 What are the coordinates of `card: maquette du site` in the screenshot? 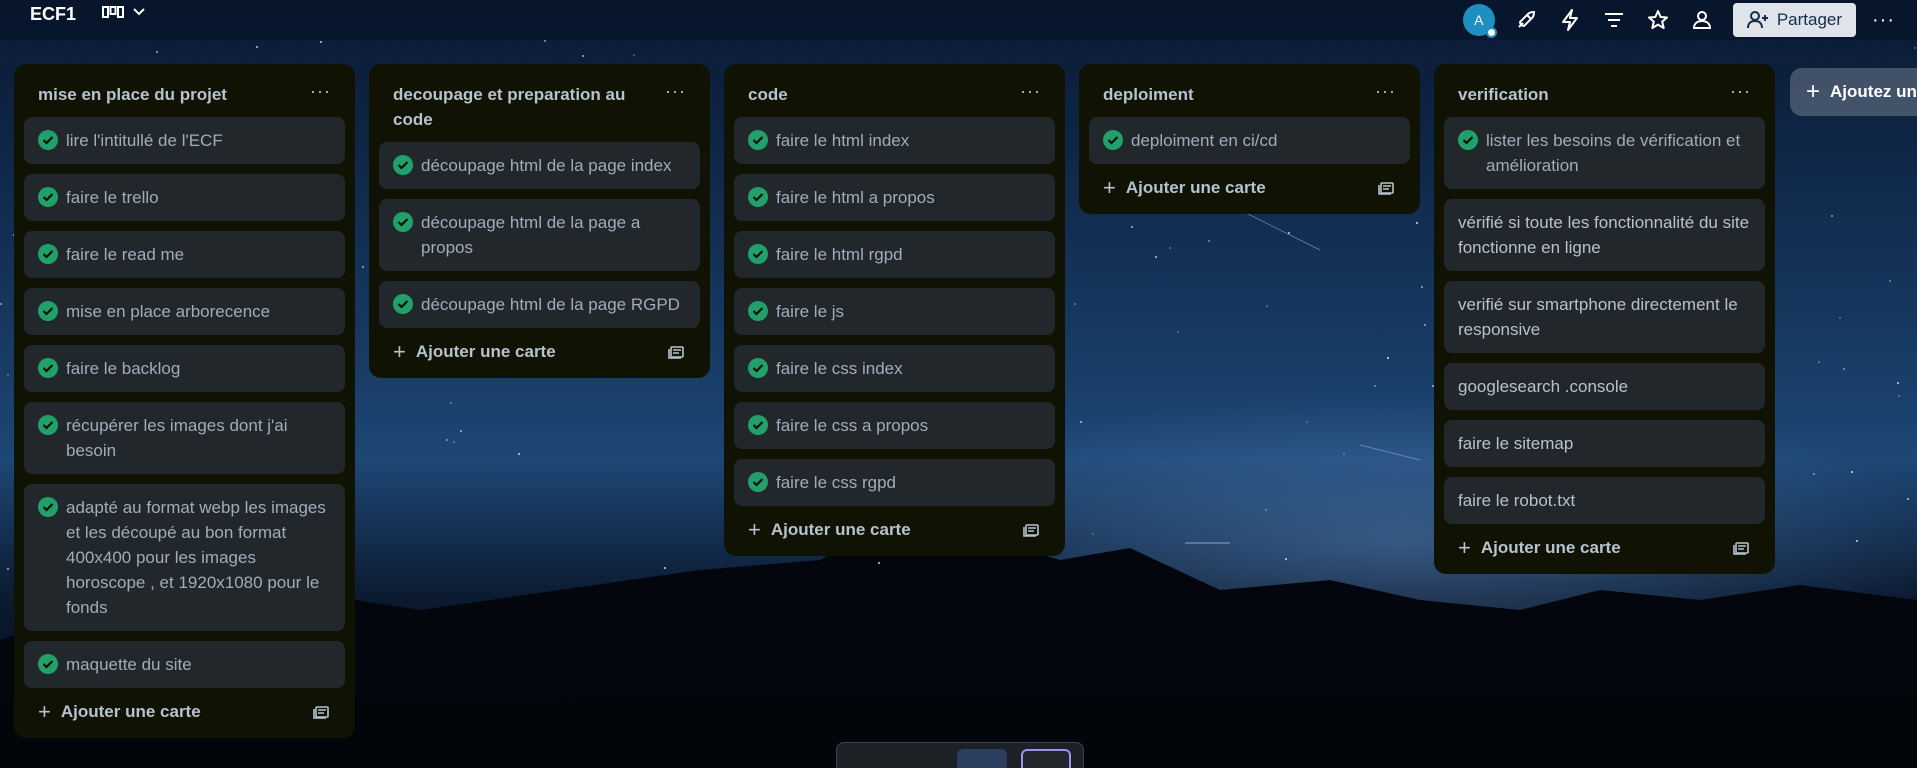 It's located at (184, 664).